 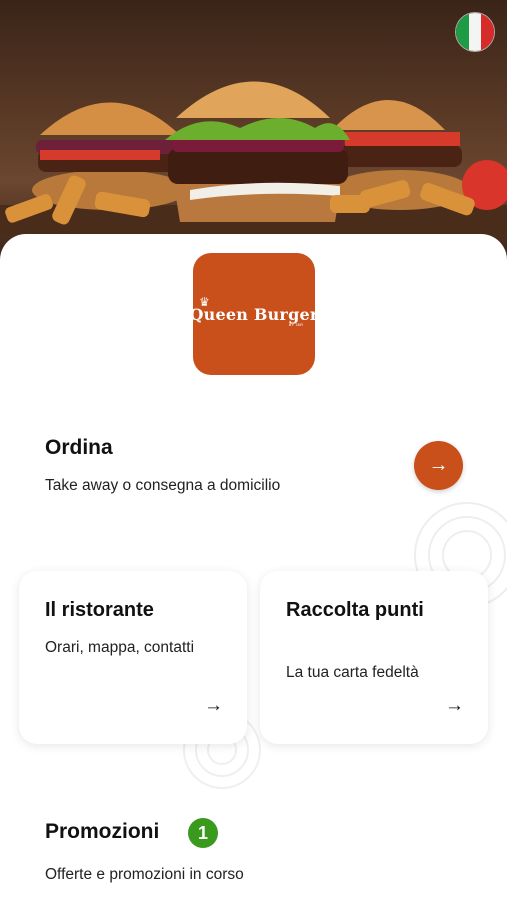 What do you see at coordinates (254, 314) in the screenshot?
I see `brand-logo: ♛ Queen Burger BY T&R` at bounding box center [254, 314].